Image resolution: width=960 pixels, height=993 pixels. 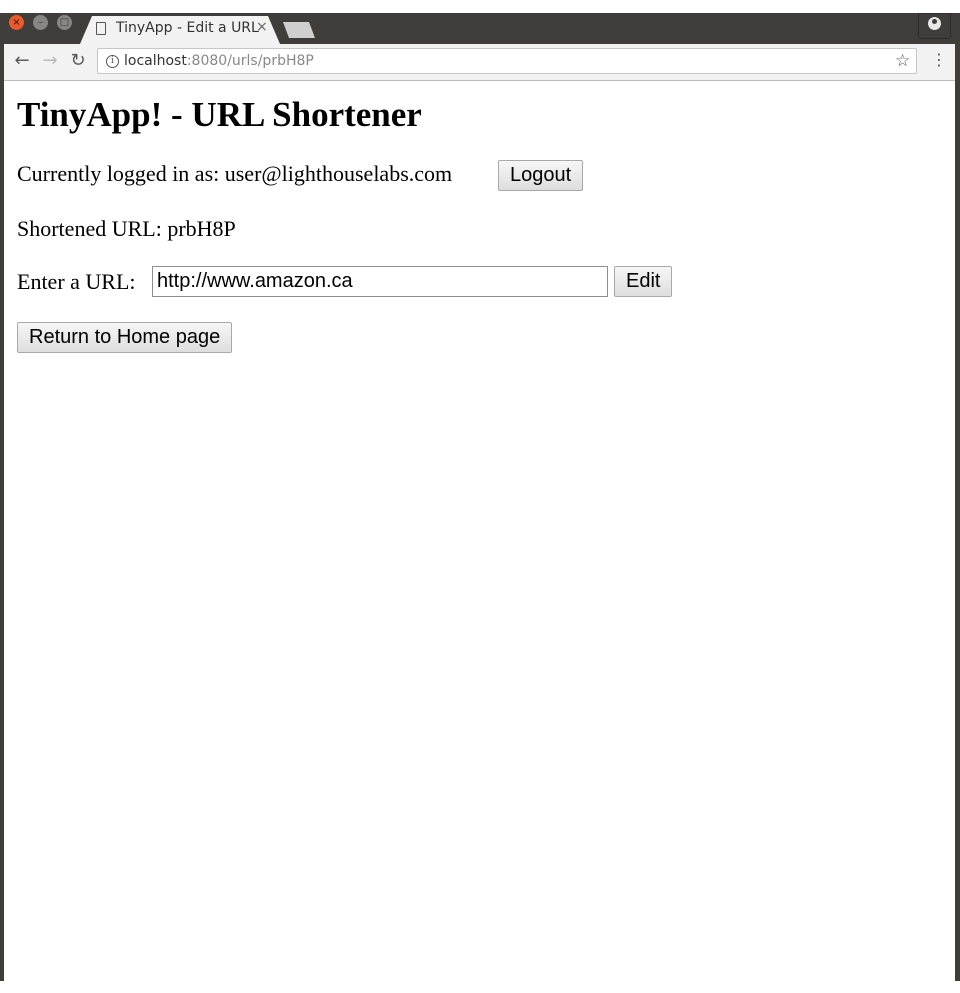 What do you see at coordinates (480, 987) in the screenshot?
I see `screen-bottom-edge` at bounding box center [480, 987].